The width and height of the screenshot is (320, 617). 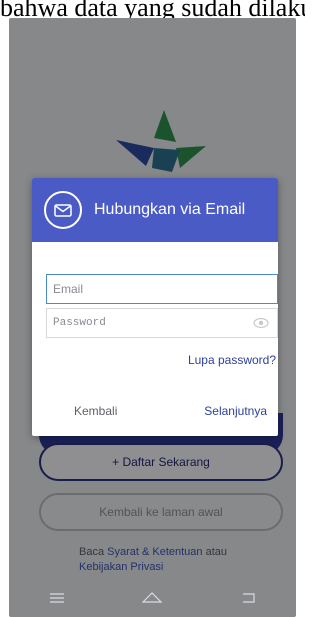 I want to click on dialog-header: Hubungkan via Email, so click(x=155, y=210).